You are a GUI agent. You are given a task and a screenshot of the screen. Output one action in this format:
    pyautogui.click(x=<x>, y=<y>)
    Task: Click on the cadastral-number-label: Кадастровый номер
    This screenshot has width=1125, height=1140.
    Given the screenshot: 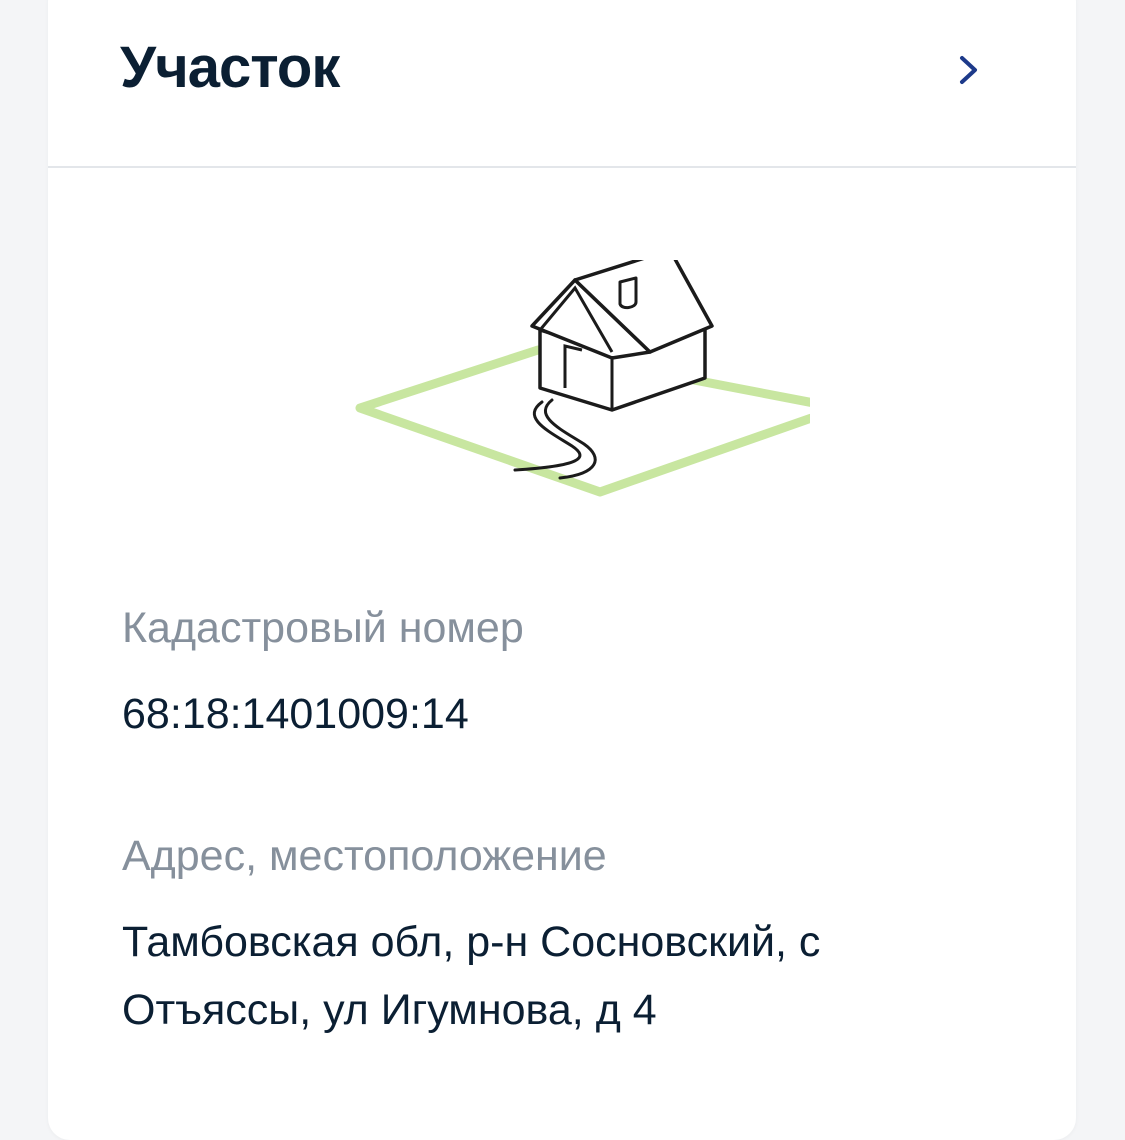 What is the action you would take?
    pyautogui.click(x=323, y=628)
    